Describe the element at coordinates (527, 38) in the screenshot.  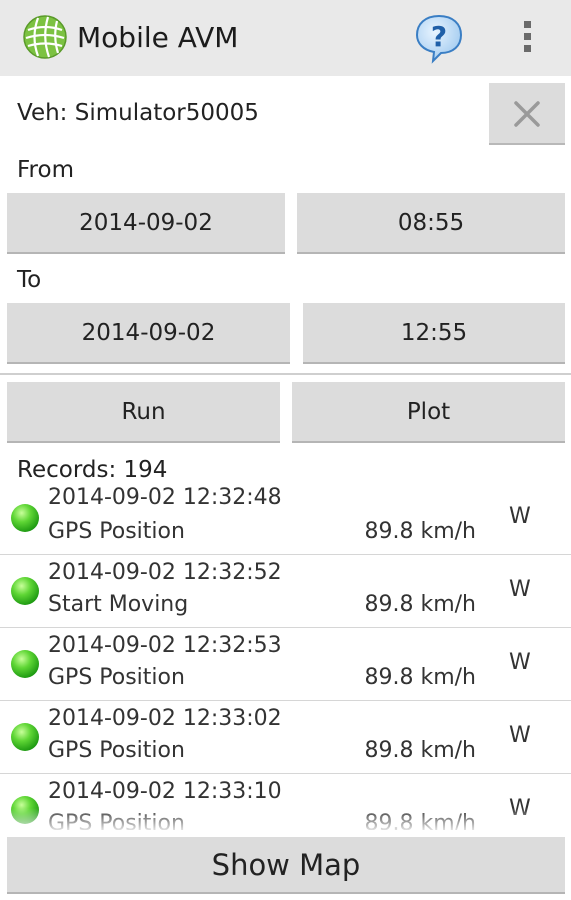
I see `overflow-menu-icon` at that location.